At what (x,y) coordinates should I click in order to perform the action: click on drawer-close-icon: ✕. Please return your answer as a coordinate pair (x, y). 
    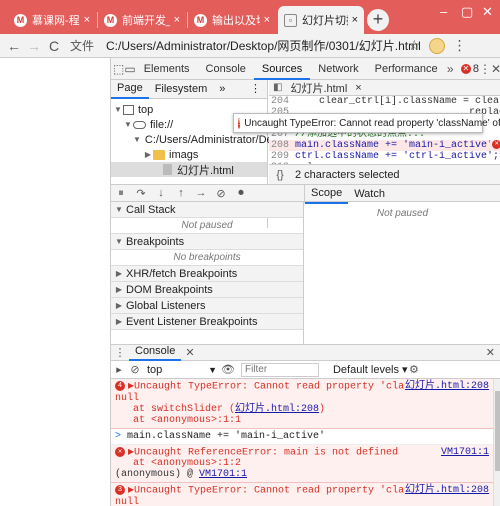
    Looking at the image, I should click on (490, 352).